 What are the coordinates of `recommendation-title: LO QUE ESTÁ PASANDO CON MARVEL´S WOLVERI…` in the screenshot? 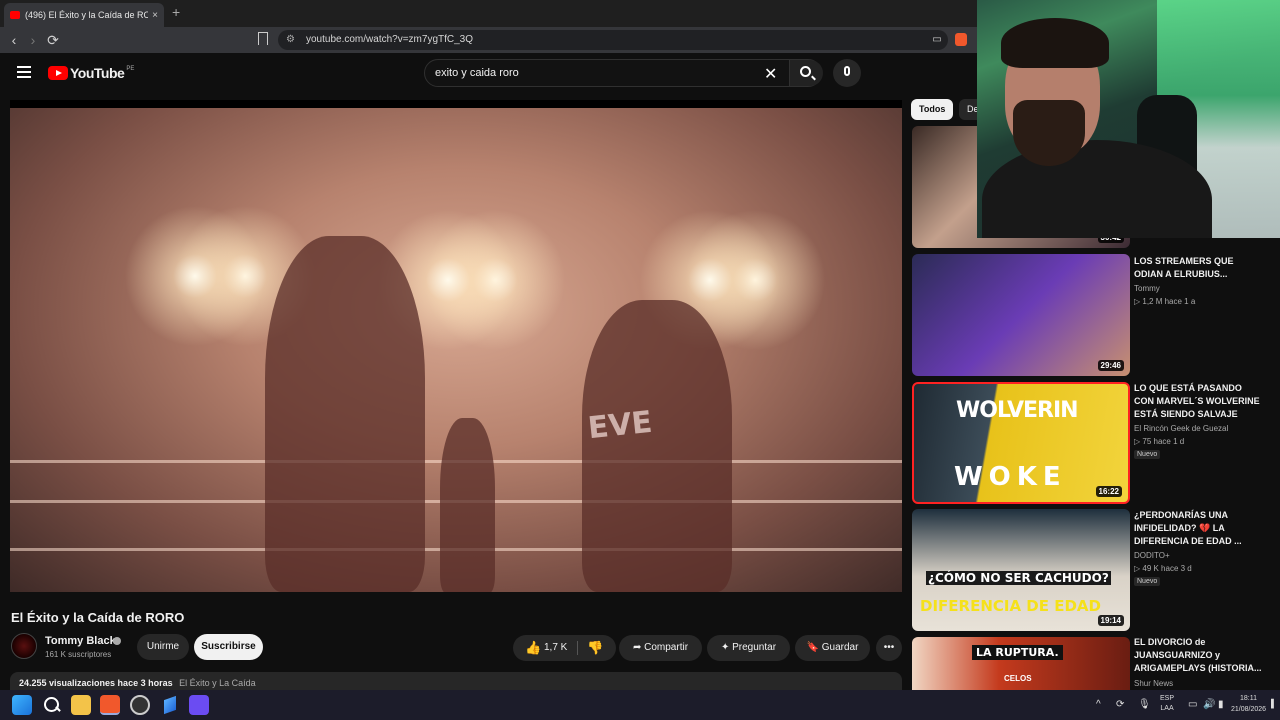 It's located at (1198, 401).